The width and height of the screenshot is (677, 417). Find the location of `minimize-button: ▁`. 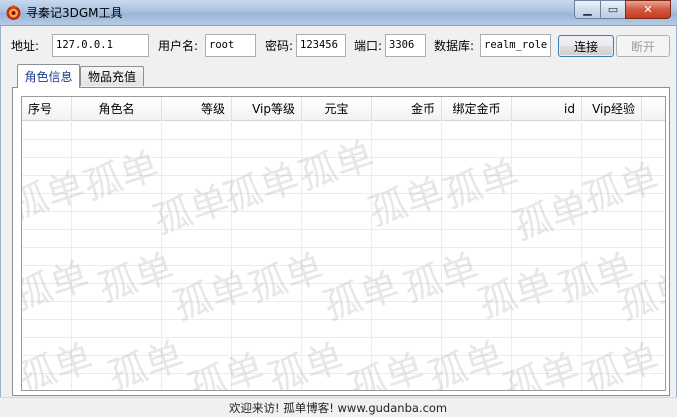

minimize-button: ▁ is located at coordinates (587, 9).